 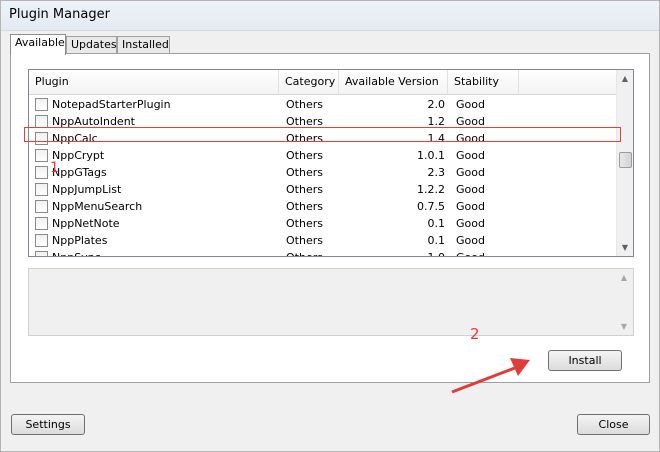 What do you see at coordinates (86, 223) in the screenshot?
I see `plugin-name: NppNetNote` at bounding box center [86, 223].